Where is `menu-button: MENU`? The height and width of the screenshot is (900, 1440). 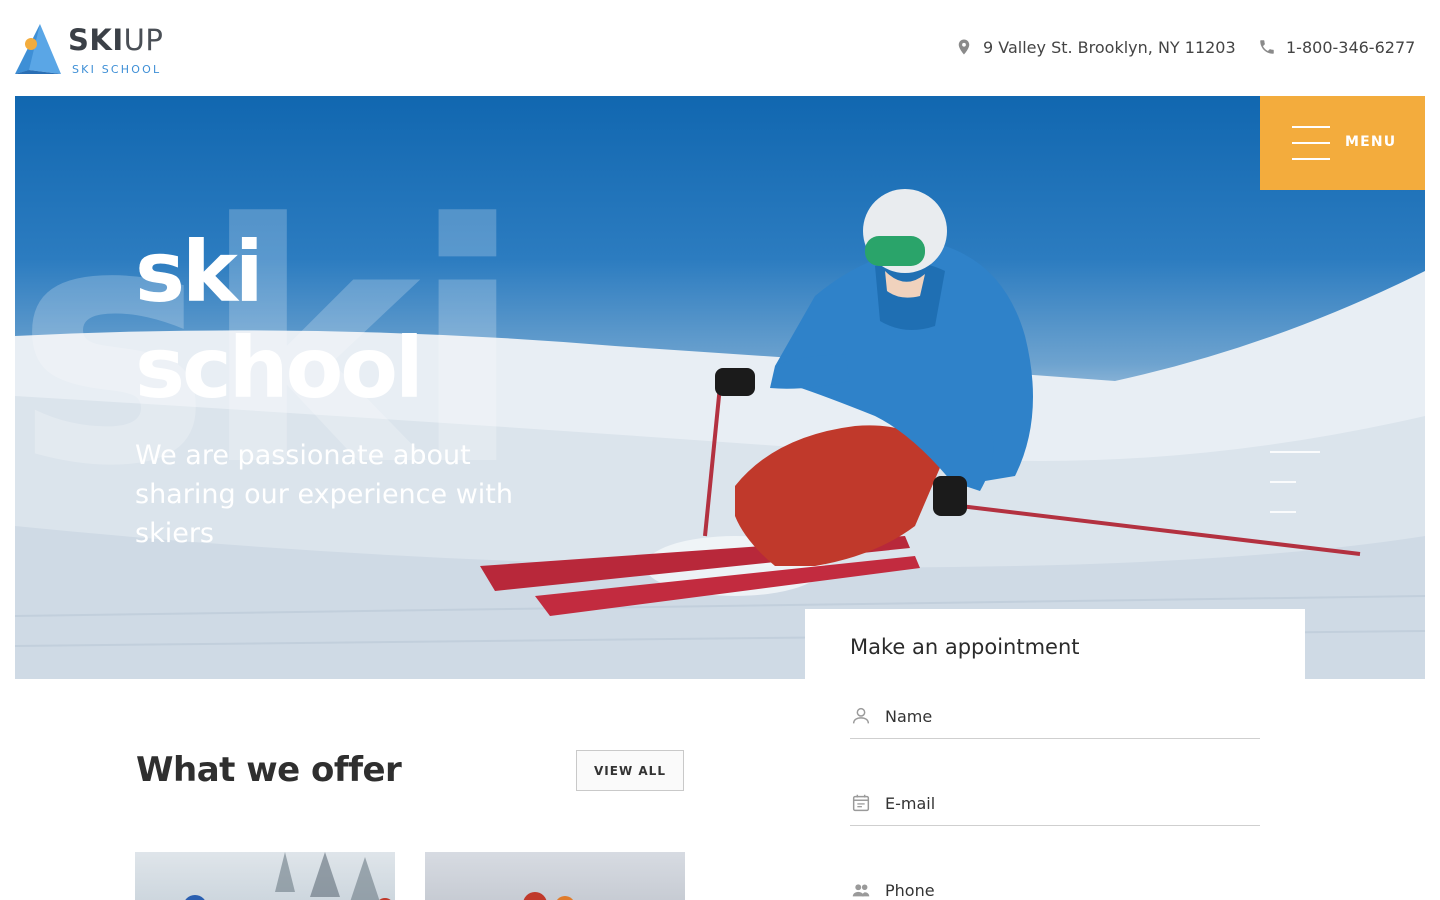
menu-button: MENU is located at coordinates (1342, 143).